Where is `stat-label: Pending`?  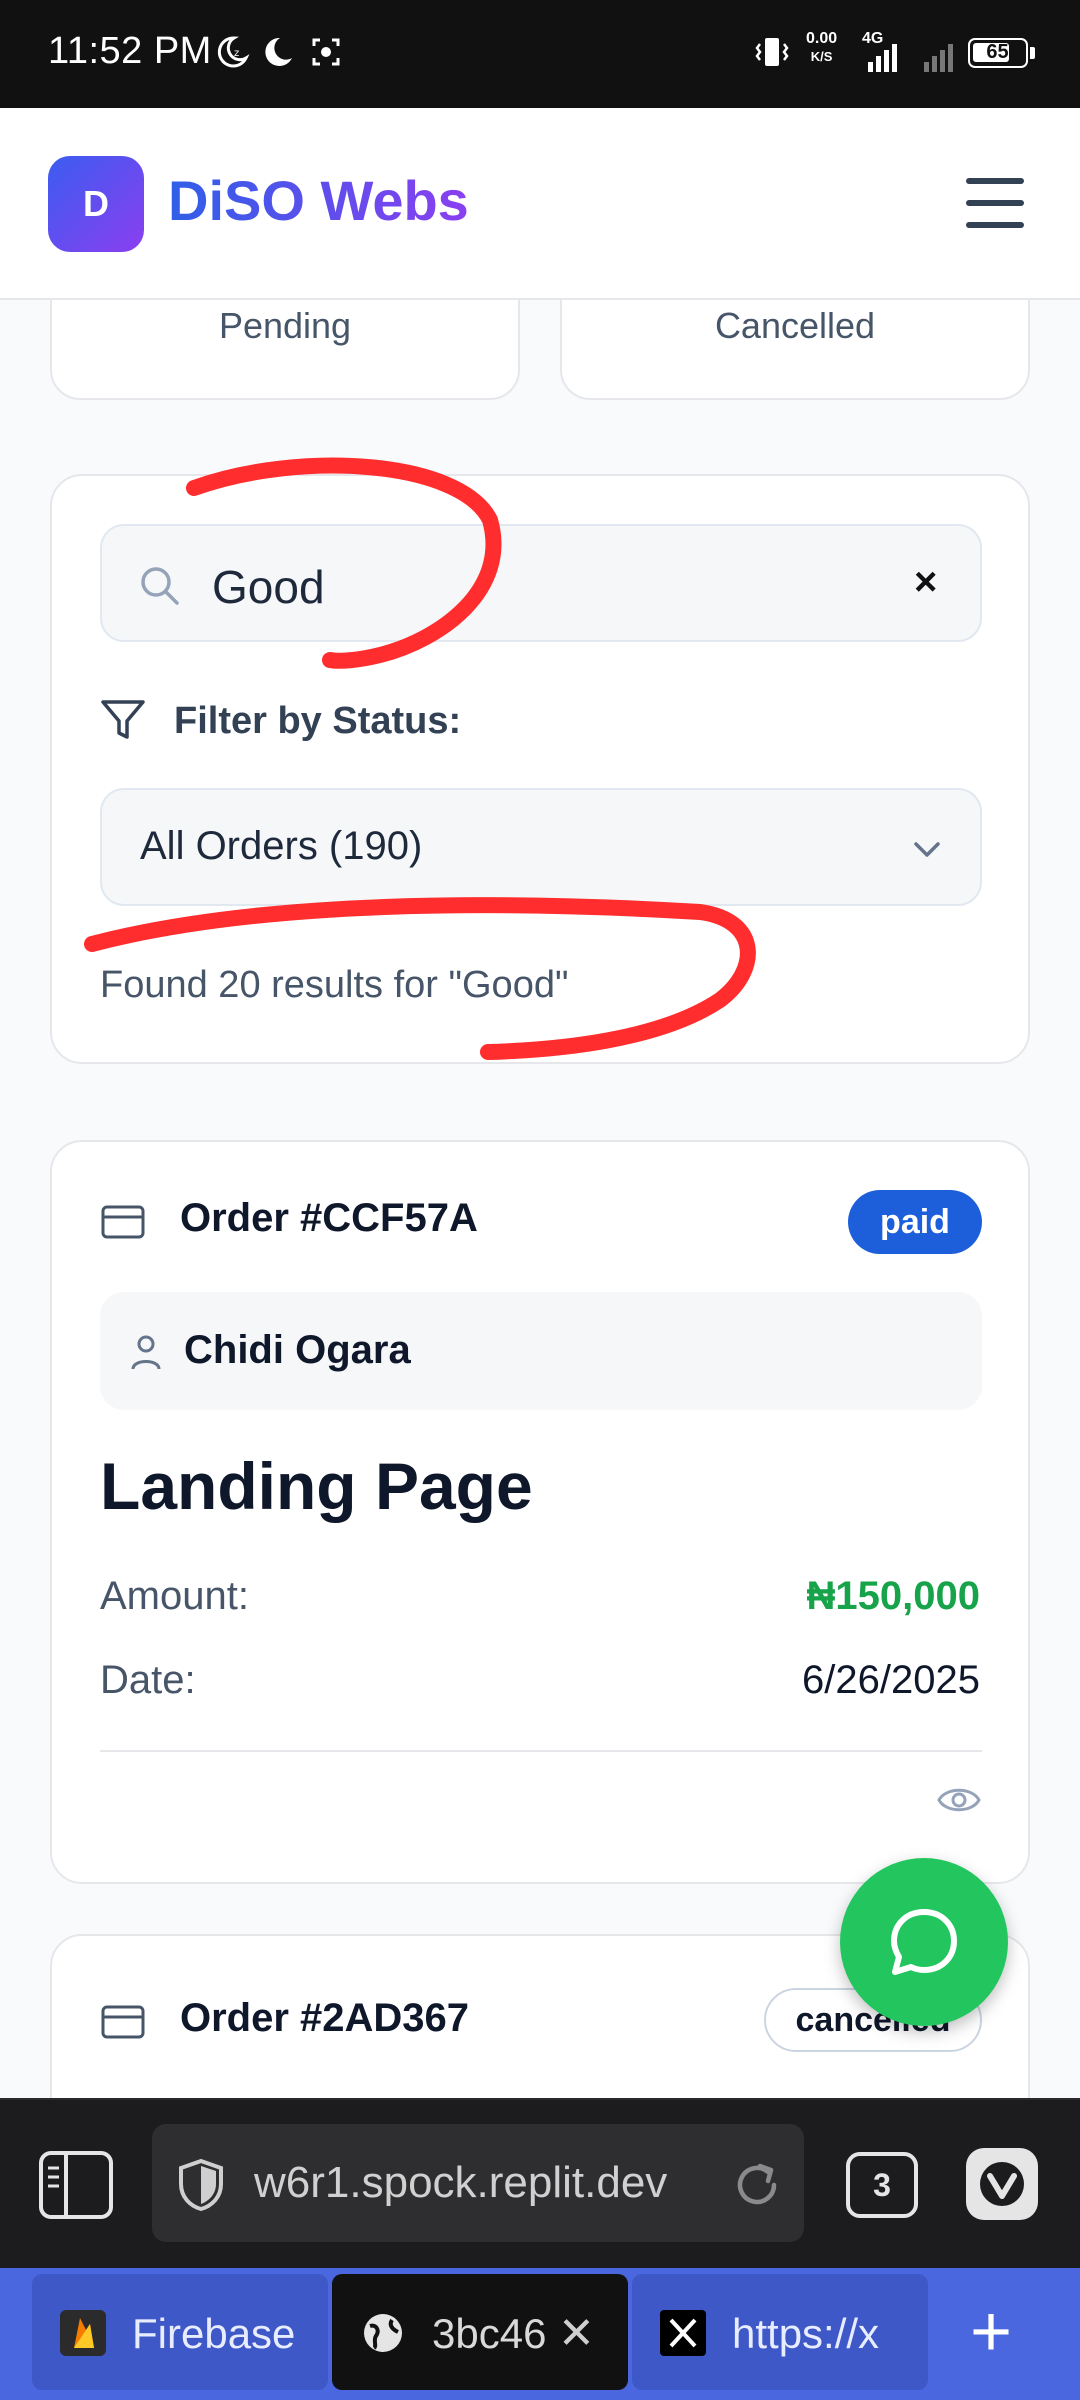 stat-label: Pending is located at coordinates (285, 325).